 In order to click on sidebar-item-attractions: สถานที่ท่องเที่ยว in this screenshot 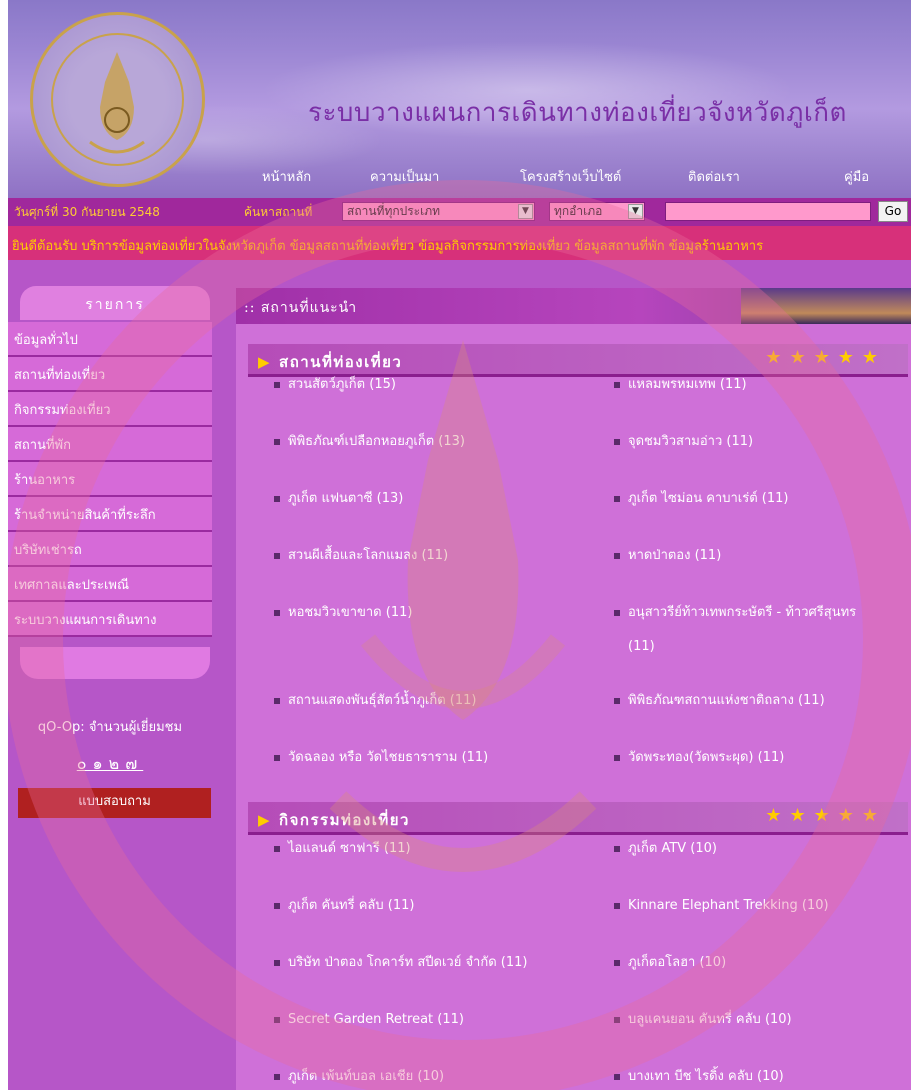, I will do `click(110, 374)`.